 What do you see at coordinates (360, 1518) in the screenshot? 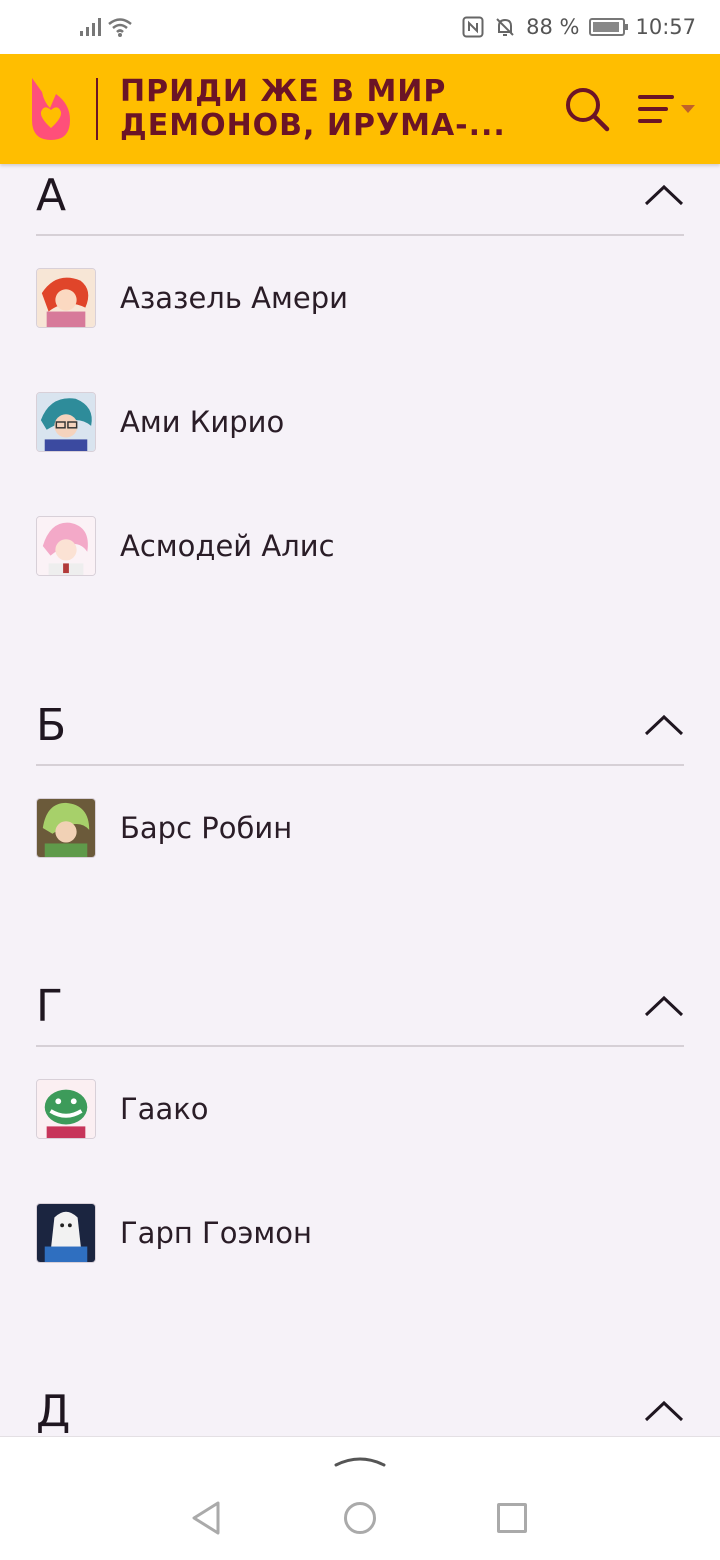
I see `home-icon` at bounding box center [360, 1518].